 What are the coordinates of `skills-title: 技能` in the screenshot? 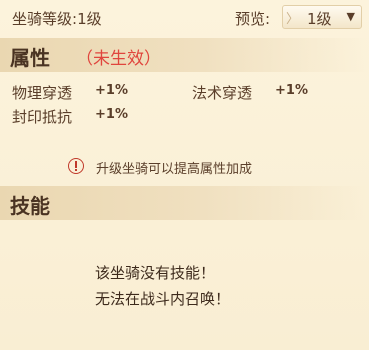 It's located at (30, 206).